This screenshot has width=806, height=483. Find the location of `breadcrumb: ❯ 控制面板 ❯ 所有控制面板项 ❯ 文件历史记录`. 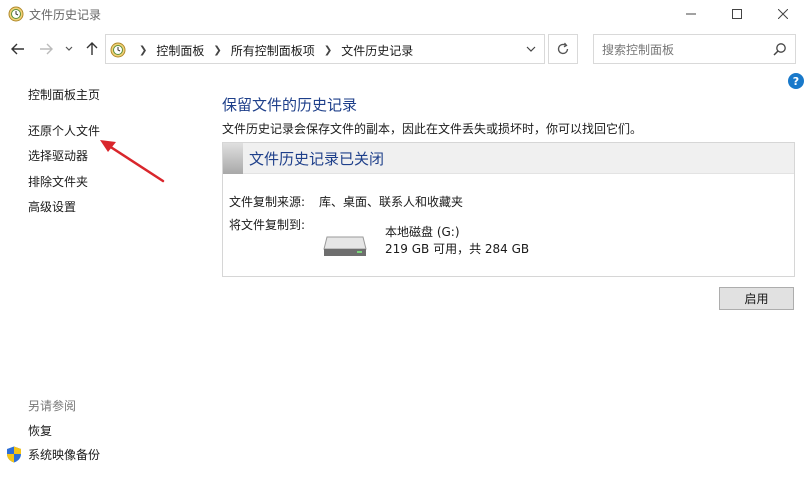

breadcrumb: ❯ 控制面板 ❯ 所有控制面板项 ❯ 文件历史记录 is located at coordinates (271, 50).